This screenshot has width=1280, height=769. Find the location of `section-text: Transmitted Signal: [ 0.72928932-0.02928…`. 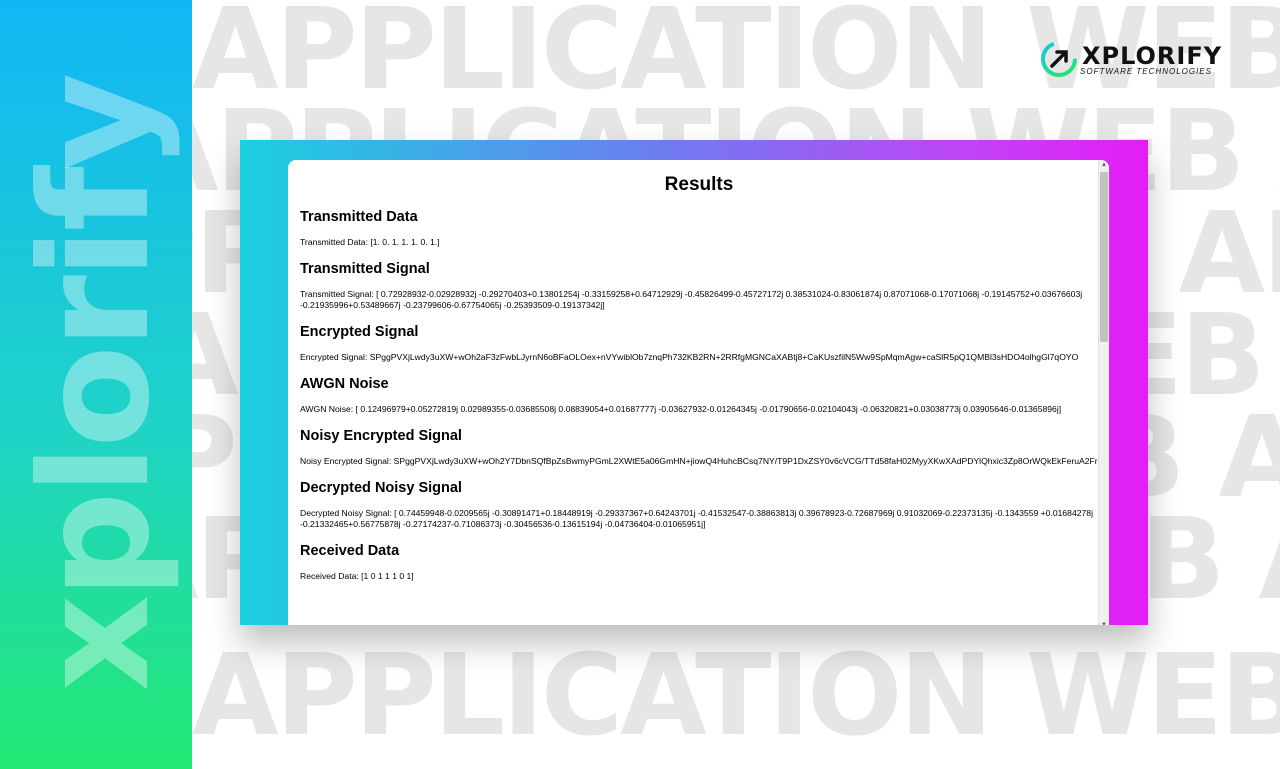

section-text: Transmitted Signal: [ 0.72928932-0.02928… is located at coordinates (691, 299).